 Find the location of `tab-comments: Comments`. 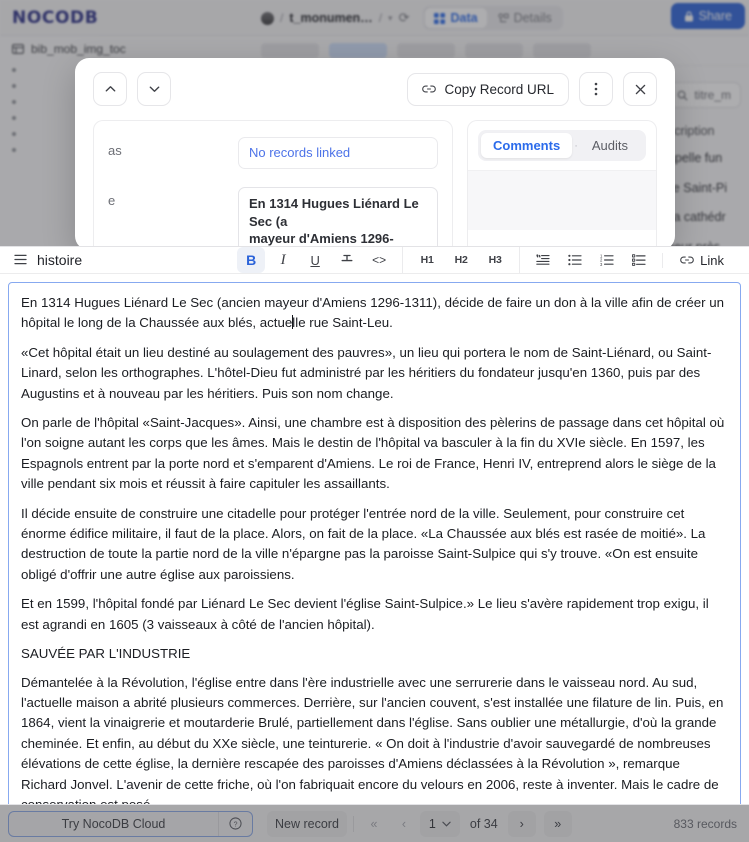

tab-comments: Comments is located at coordinates (527, 145).